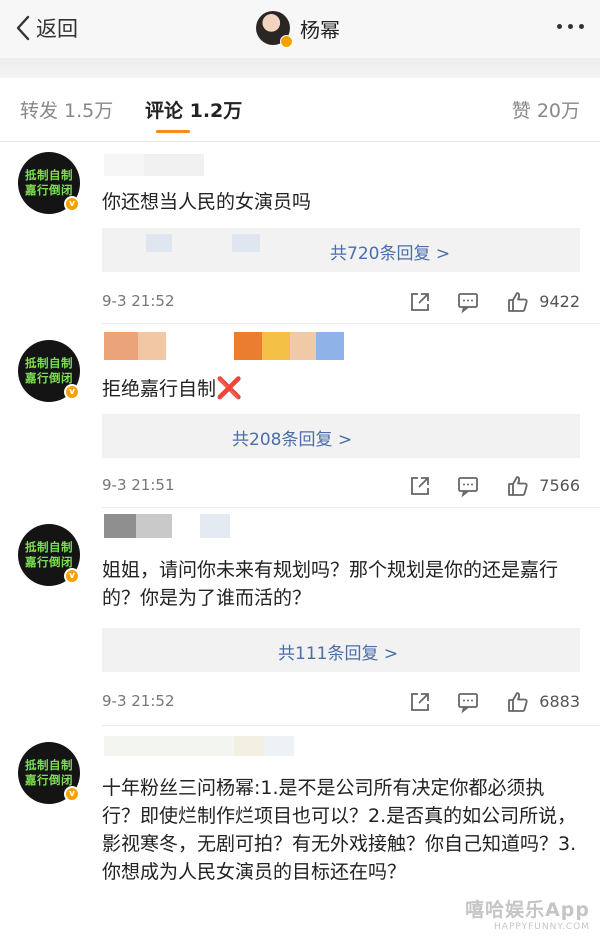 This screenshot has height=938, width=600. What do you see at coordinates (527, 915) in the screenshot?
I see `watermark: 嘻哈娱乐App HAPPYFUNNY.COM` at bounding box center [527, 915].